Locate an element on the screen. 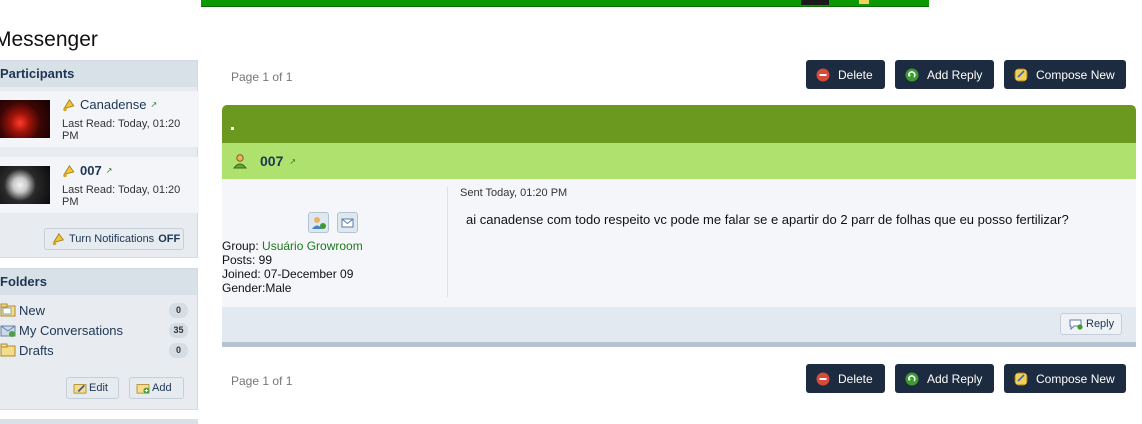 The width and height of the screenshot is (1142, 424). page-title: Messenger is located at coordinates (49, 39).